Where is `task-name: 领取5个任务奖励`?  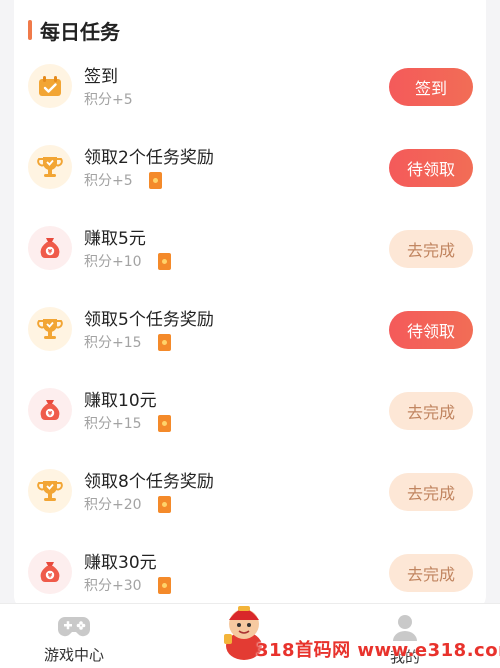 task-name: 领取5个任务奖励 is located at coordinates (149, 320).